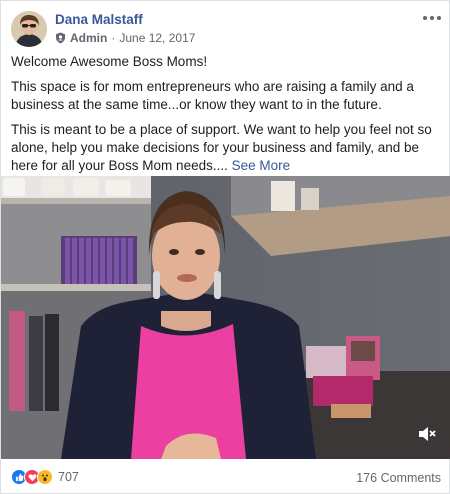  Describe the element at coordinates (89, 38) in the screenshot. I see `author-role: Admin` at that location.